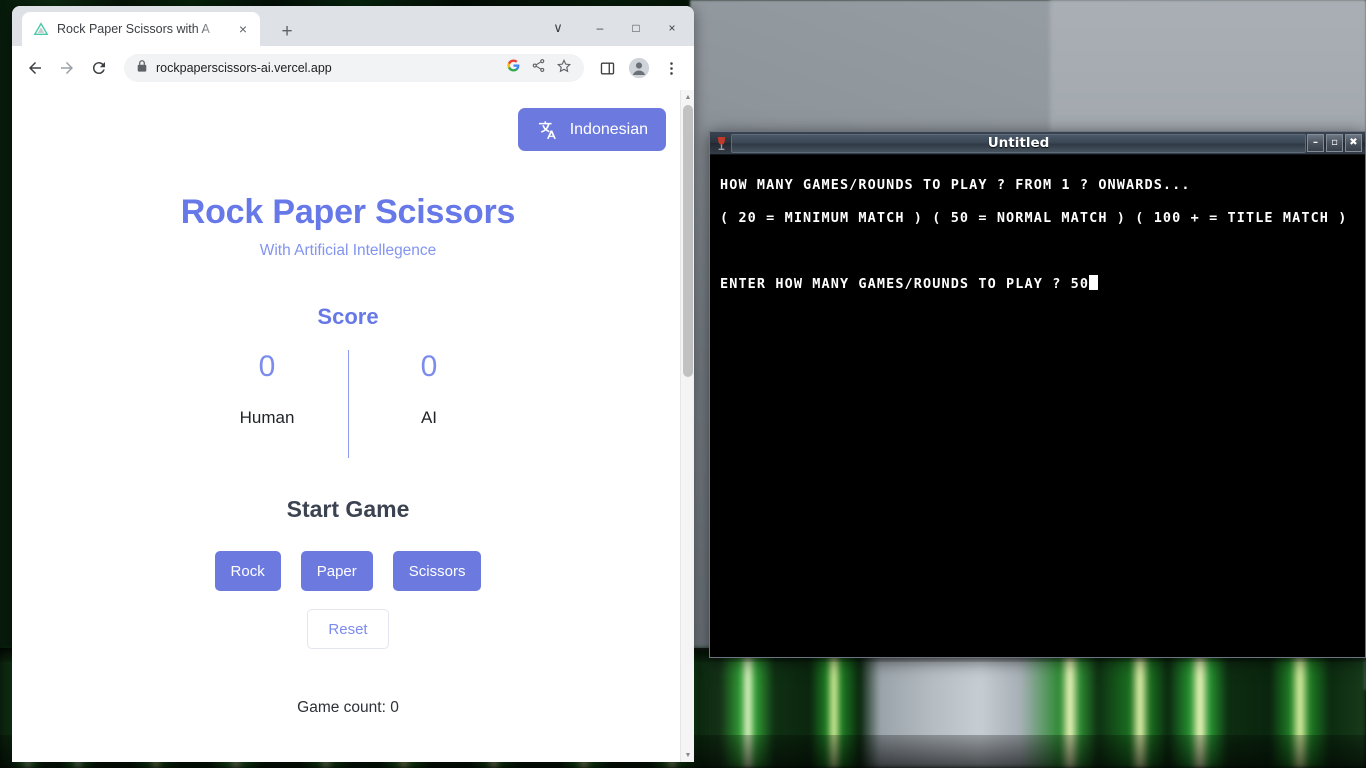 Image resolution: width=1366 pixels, height=768 pixels. I want to click on share-icon, so click(538, 68).